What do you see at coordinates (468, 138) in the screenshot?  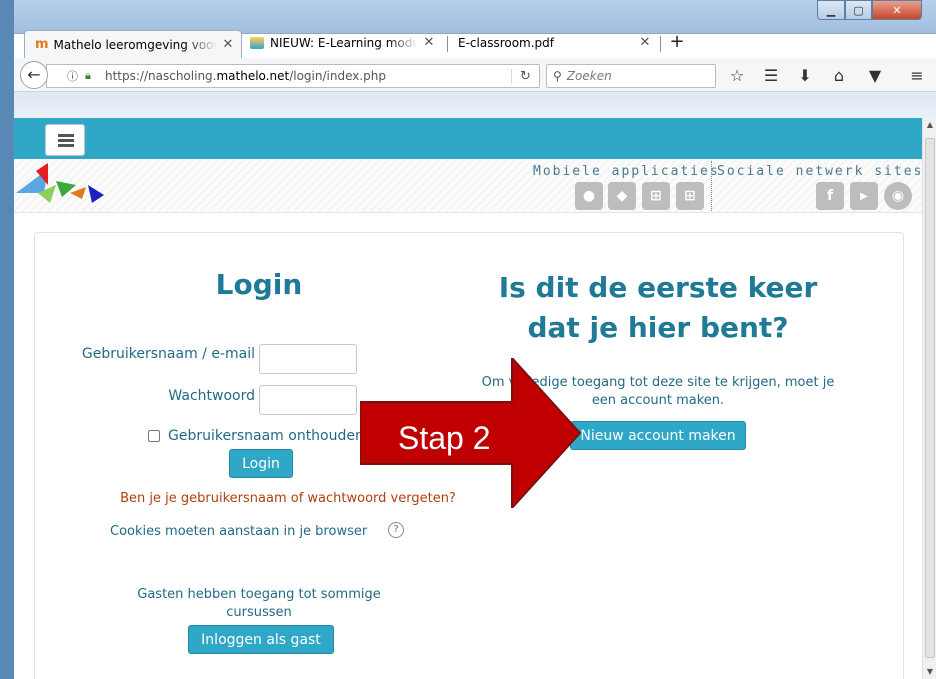 I see `site-topbar` at bounding box center [468, 138].